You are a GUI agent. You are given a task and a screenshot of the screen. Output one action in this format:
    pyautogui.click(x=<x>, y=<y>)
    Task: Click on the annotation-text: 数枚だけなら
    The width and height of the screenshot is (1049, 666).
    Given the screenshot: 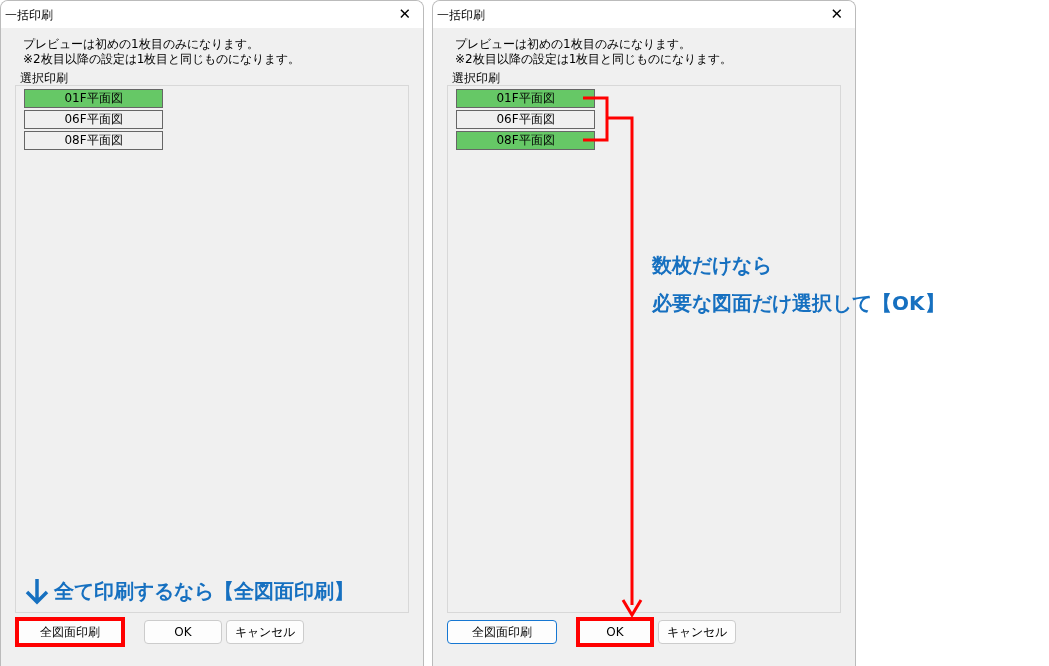 What is the action you would take?
    pyautogui.click(x=712, y=265)
    